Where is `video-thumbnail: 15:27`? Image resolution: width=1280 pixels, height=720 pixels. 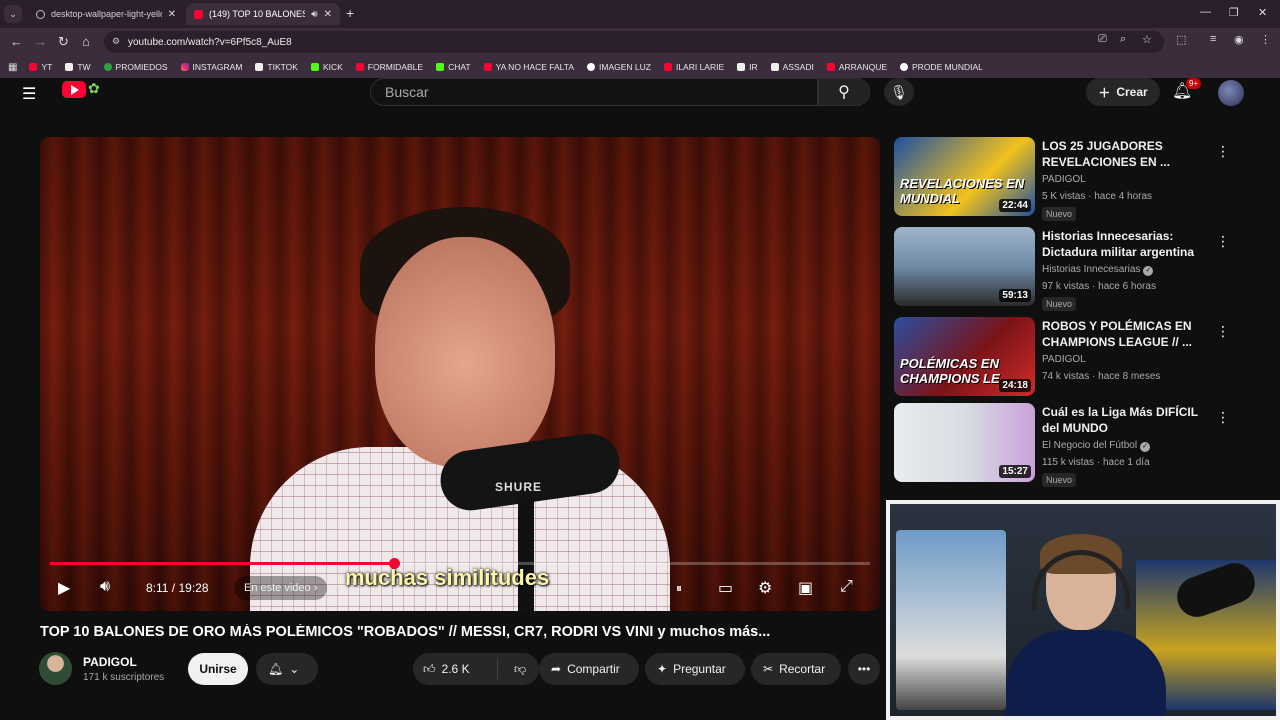 video-thumbnail: 15:27 is located at coordinates (964, 442).